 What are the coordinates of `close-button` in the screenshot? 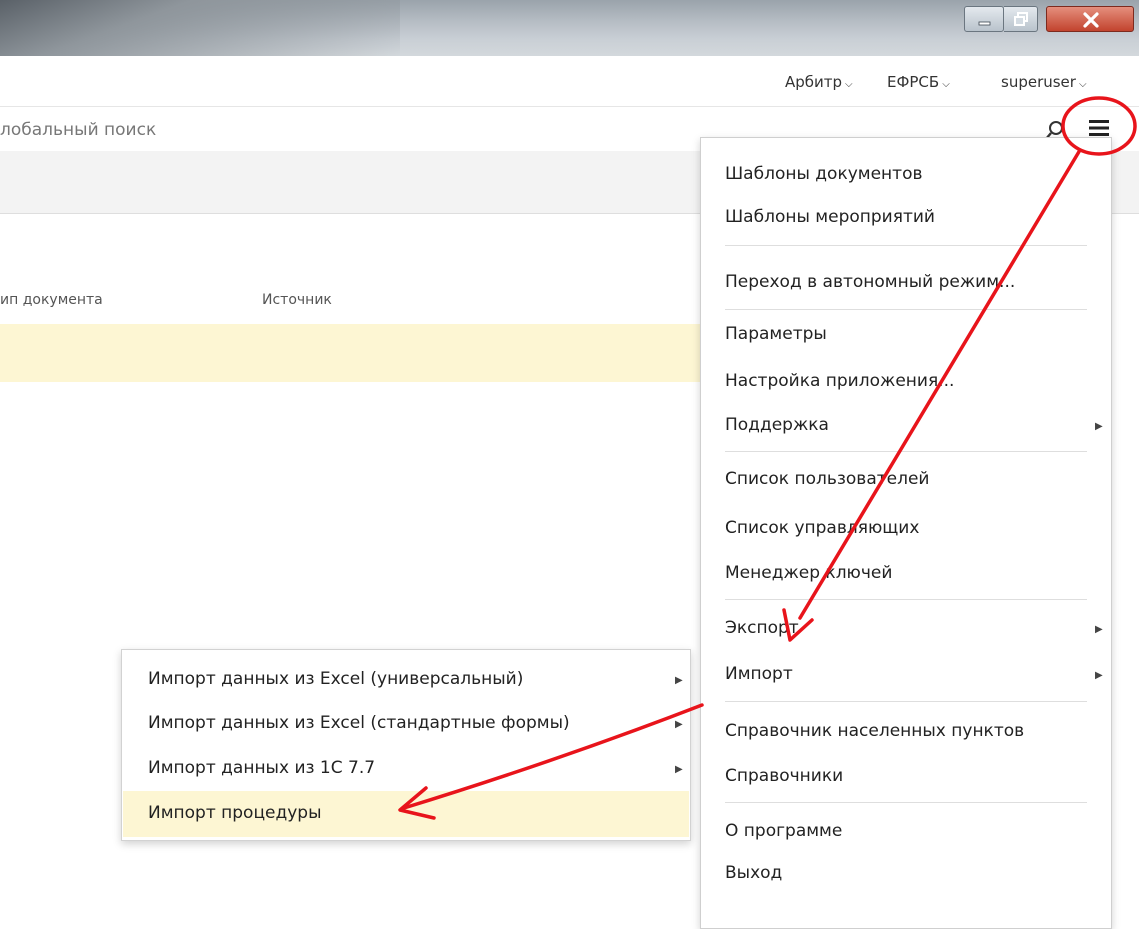 It's located at (1090, 19).